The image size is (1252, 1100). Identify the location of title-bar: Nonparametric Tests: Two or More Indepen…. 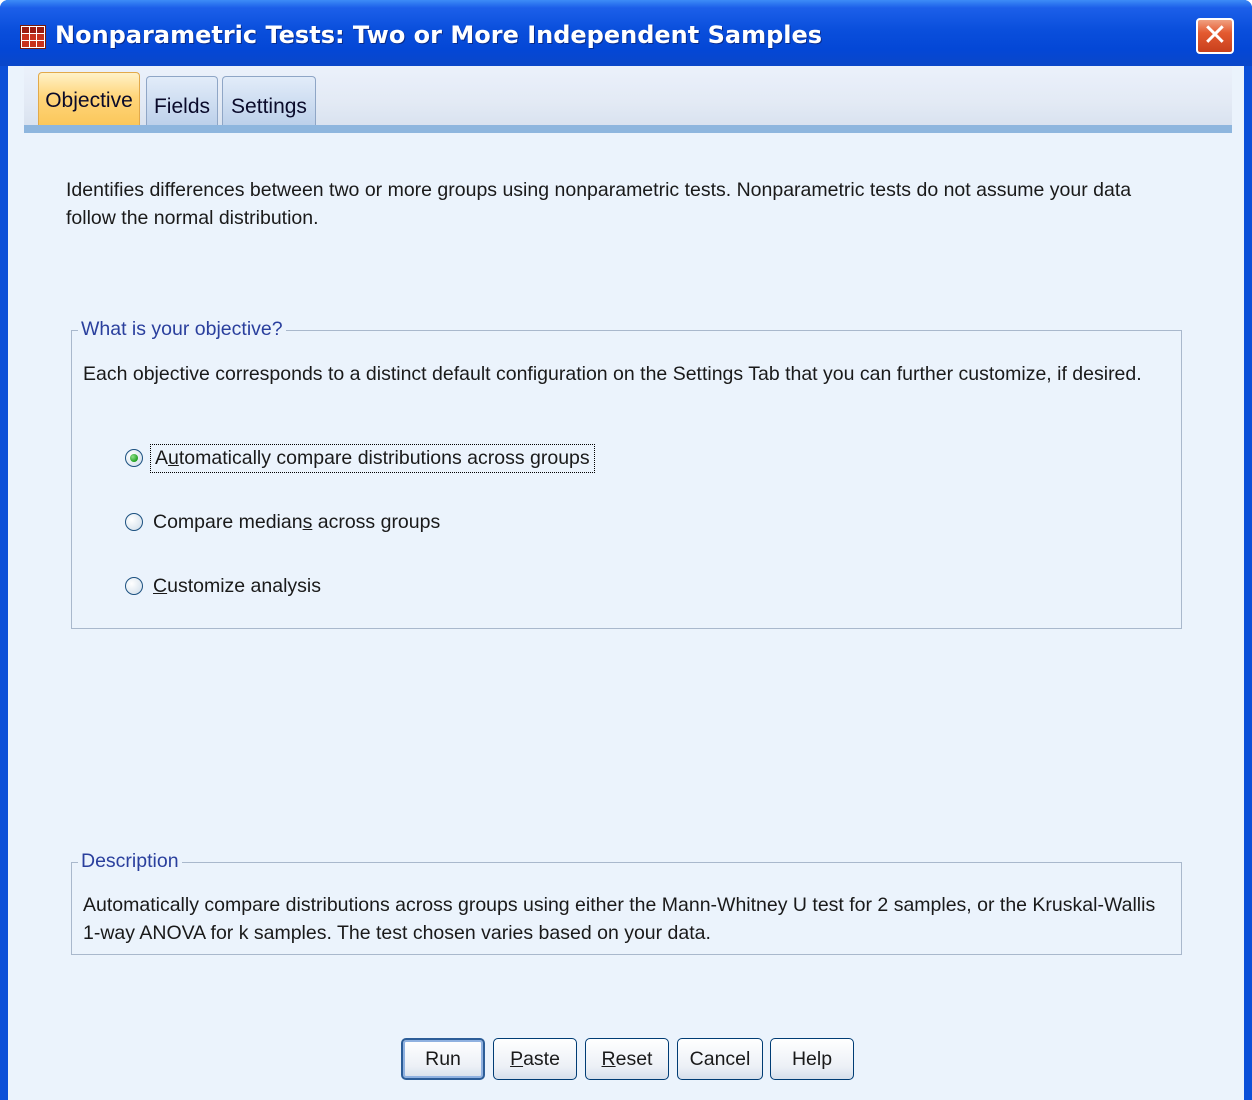
(626, 33).